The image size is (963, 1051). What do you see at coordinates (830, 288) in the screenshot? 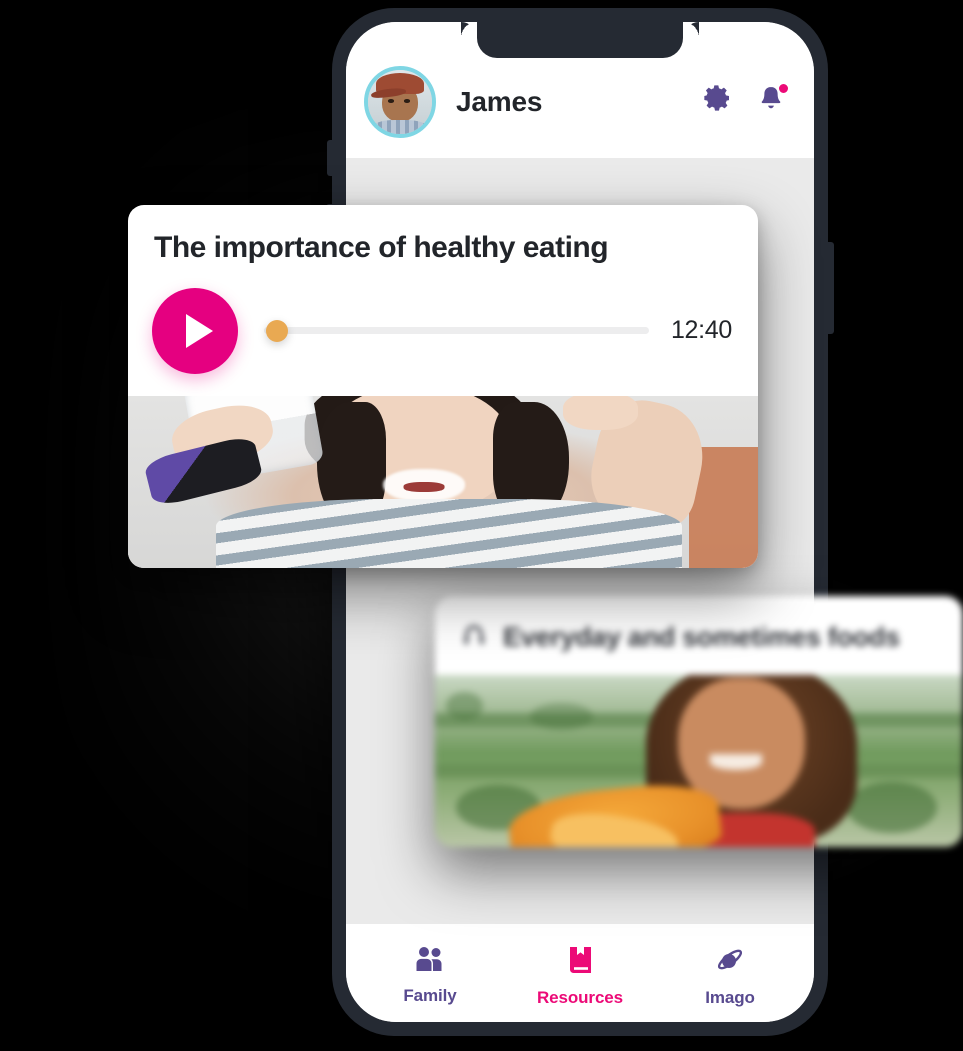
I see `phone-power-button` at bounding box center [830, 288].